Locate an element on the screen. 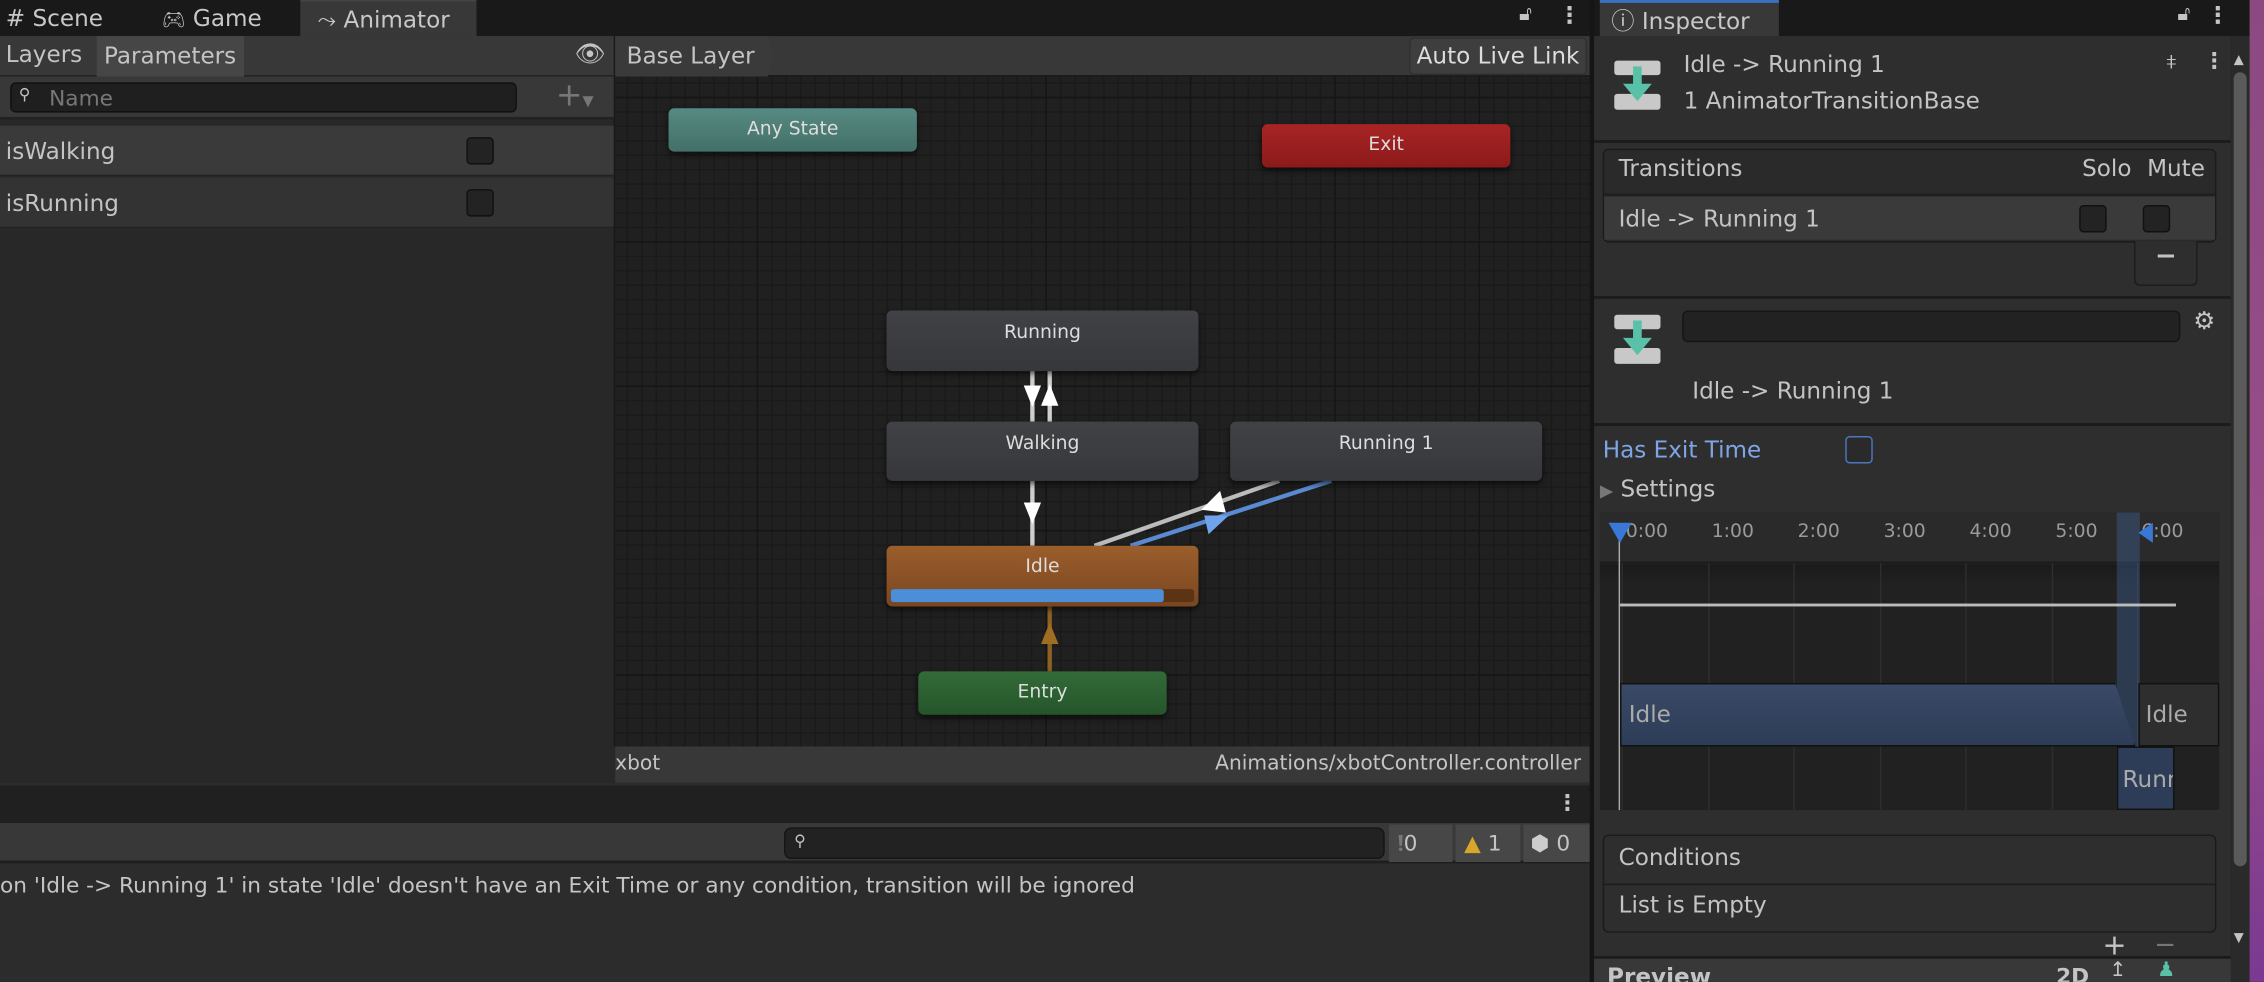 The width and height of the screenshot is (2264, 982). add-parameter-button: +▼ is located at coordinates (575, 96).